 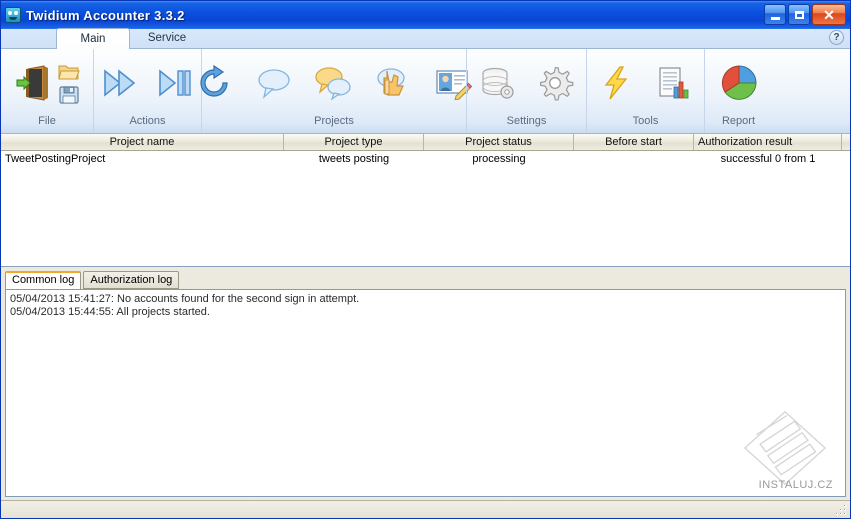 I want to click on ribbon-group-label-settings: Settings, so click(x=526, y=121).